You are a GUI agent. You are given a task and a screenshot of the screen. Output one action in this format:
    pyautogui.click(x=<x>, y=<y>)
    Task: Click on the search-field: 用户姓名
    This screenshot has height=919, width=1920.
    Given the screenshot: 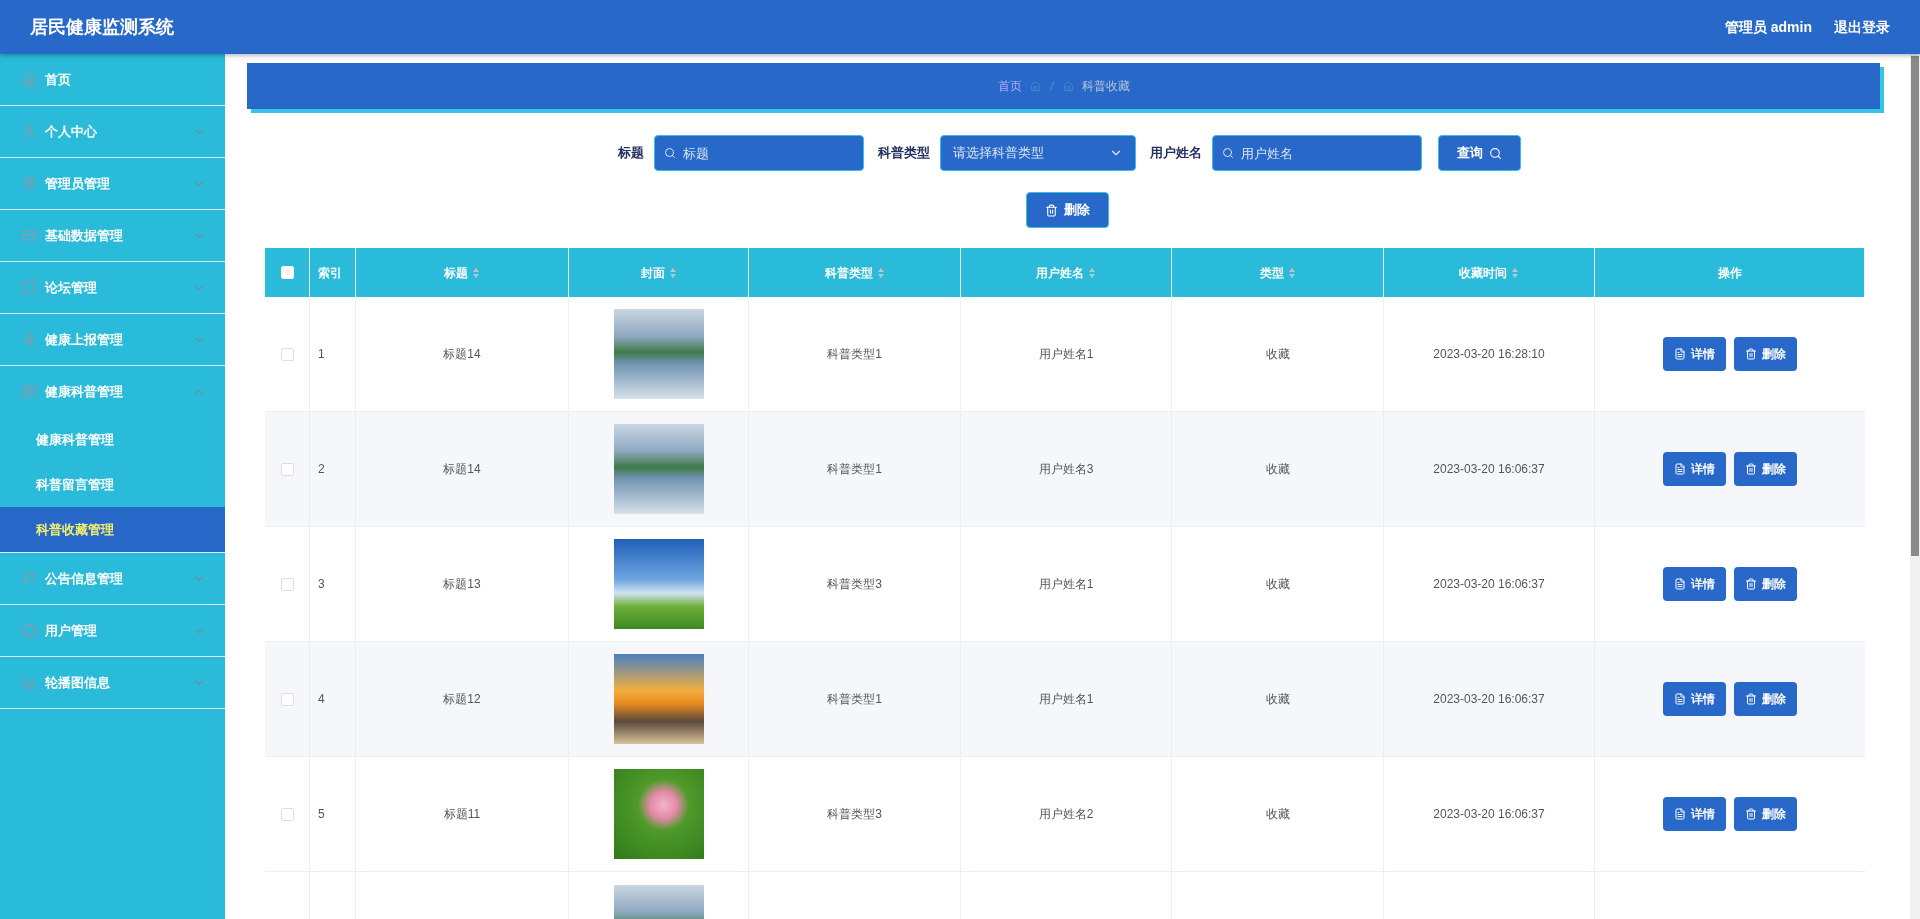 What is the action you would take?
    pyautogui.click(x=1317, y=153)
    